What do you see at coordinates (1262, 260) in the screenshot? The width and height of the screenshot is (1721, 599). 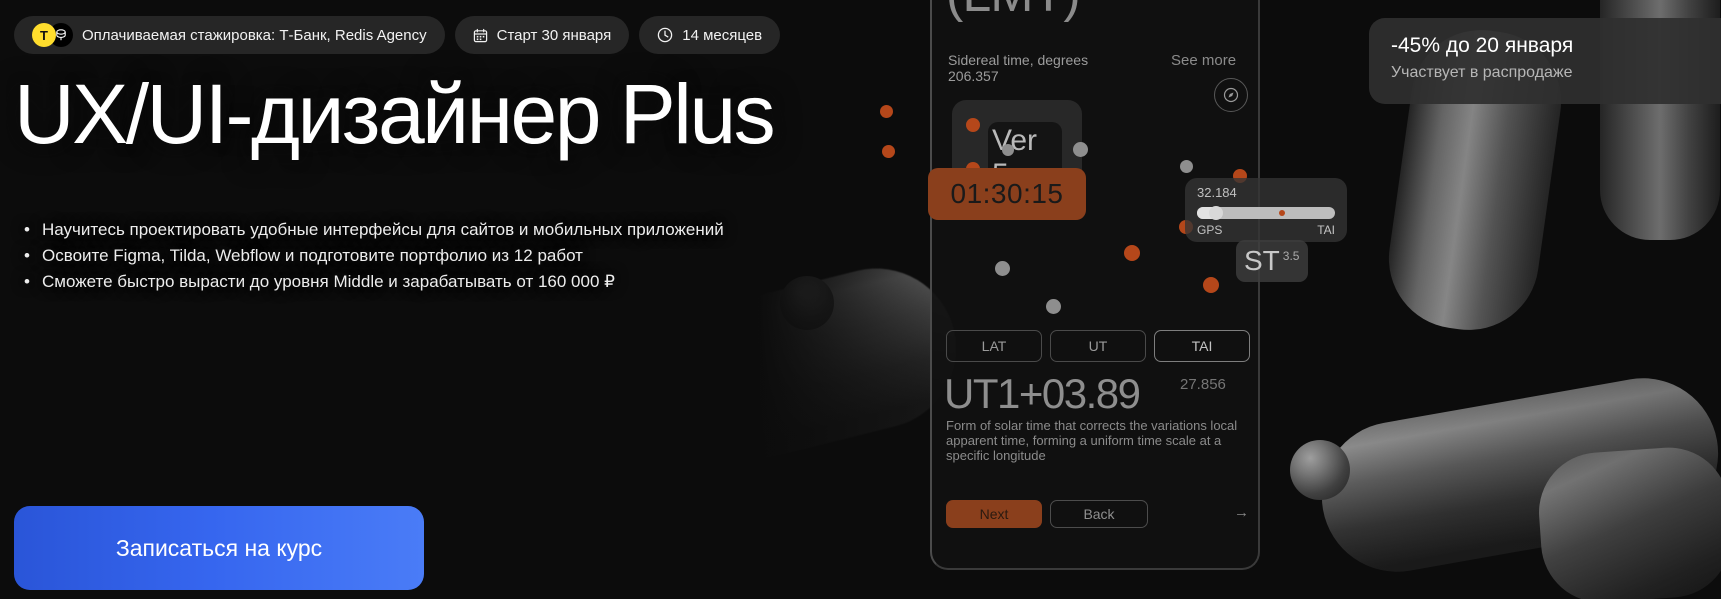 I see `st-badge-label: ST` at bounding box center [1262, 260].